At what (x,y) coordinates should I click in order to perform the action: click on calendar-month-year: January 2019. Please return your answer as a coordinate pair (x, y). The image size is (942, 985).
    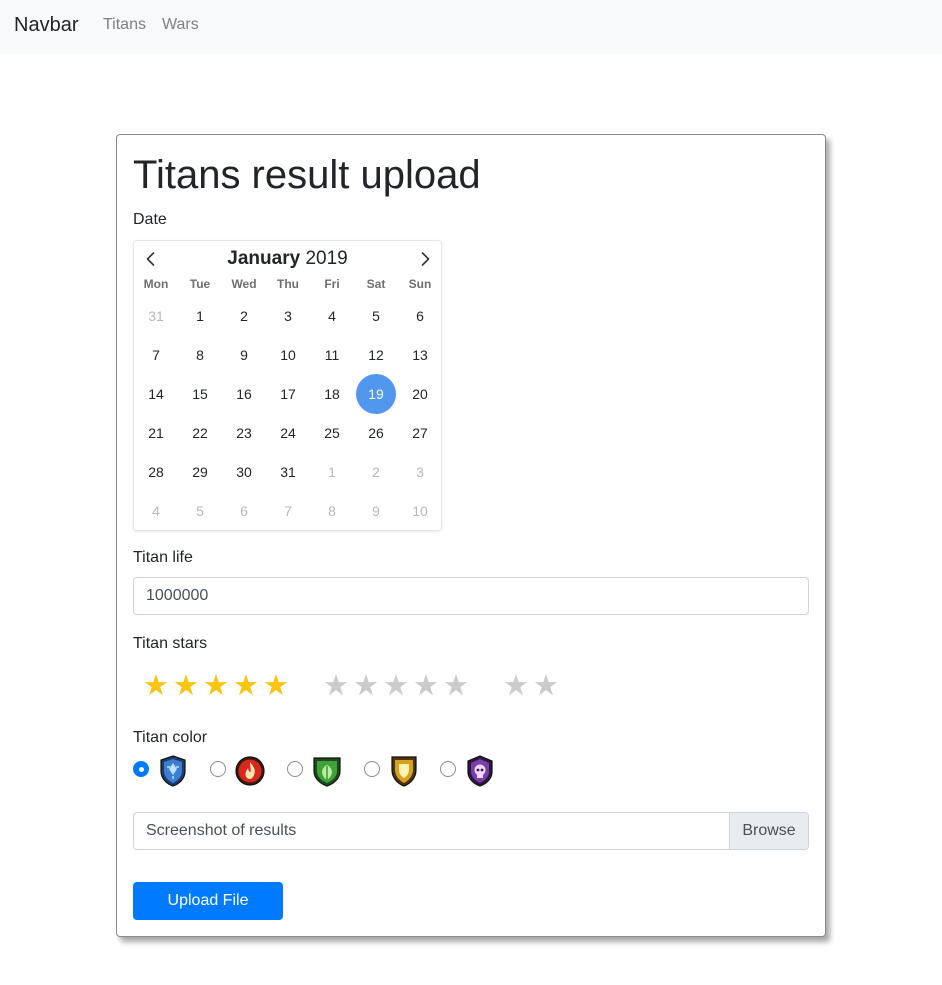
    Looking at the image, I should click on (287, 259).